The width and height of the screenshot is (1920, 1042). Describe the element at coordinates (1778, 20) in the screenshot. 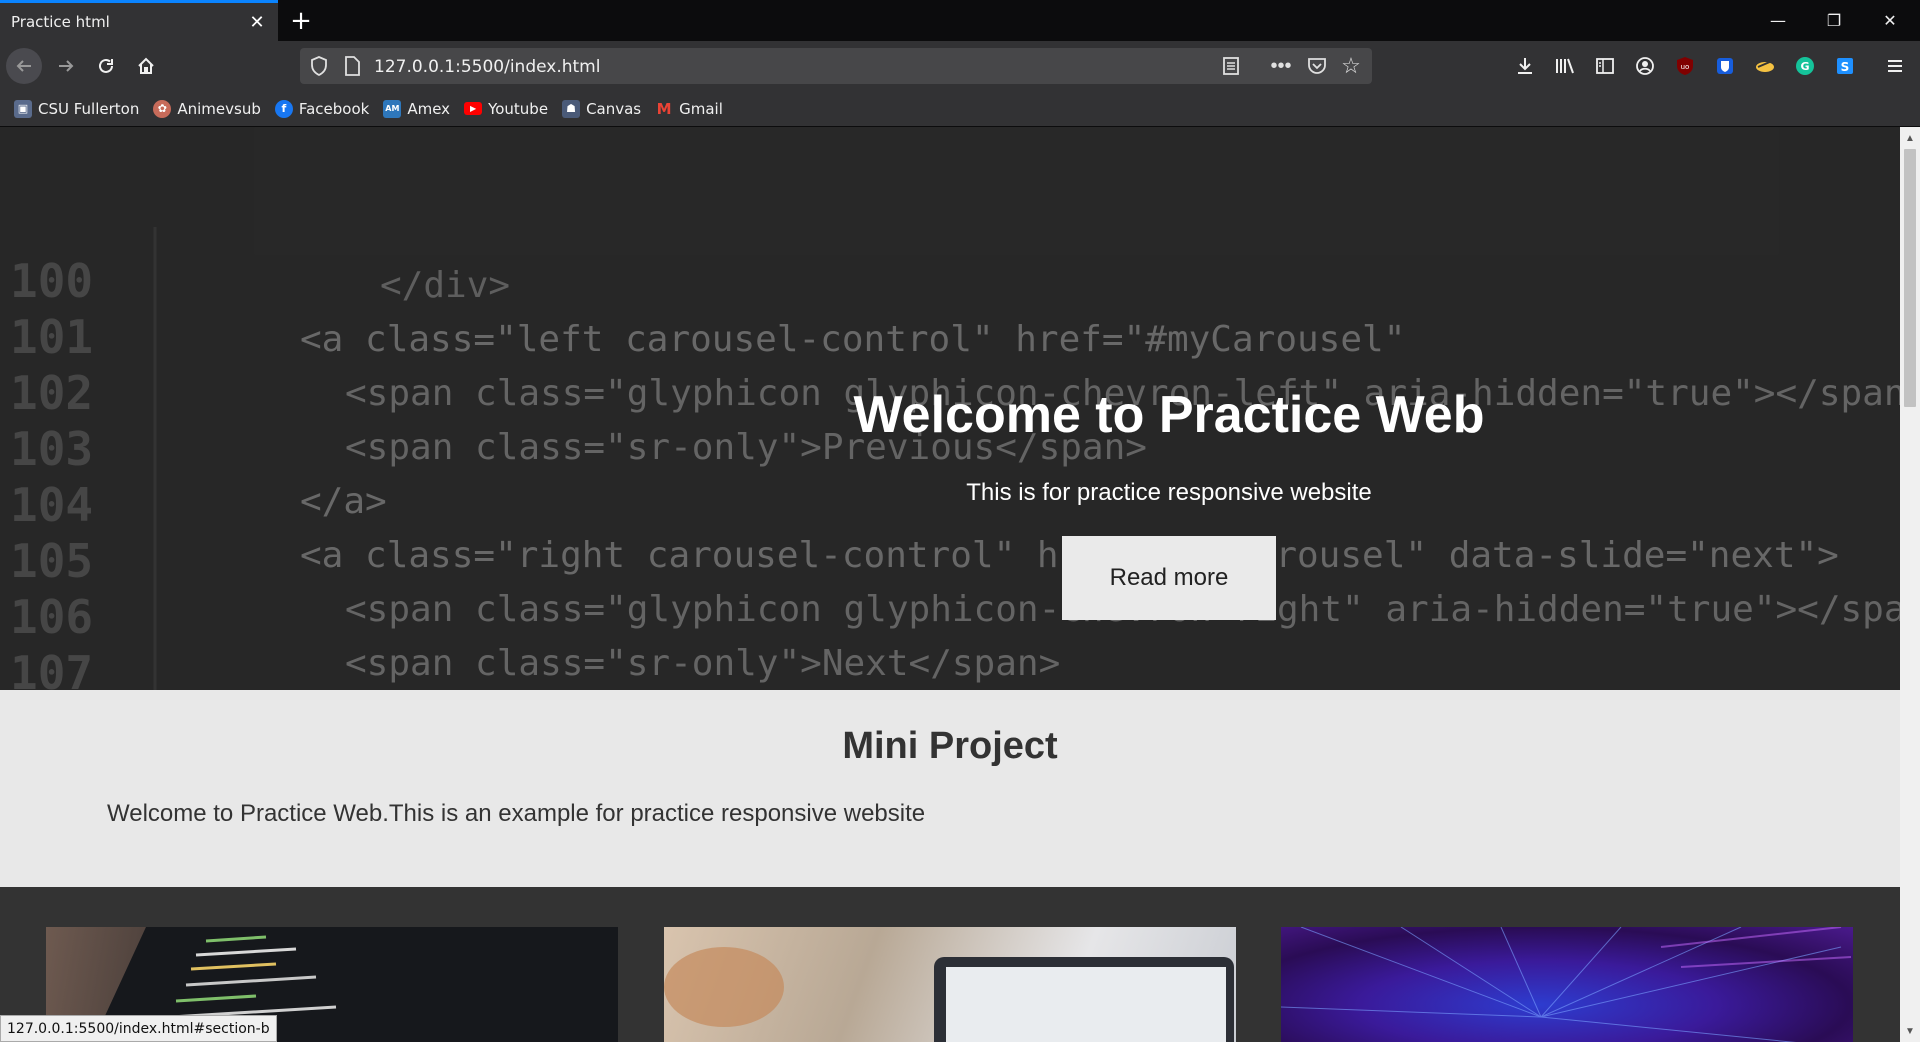

I see `minimize-button: —` at that location.